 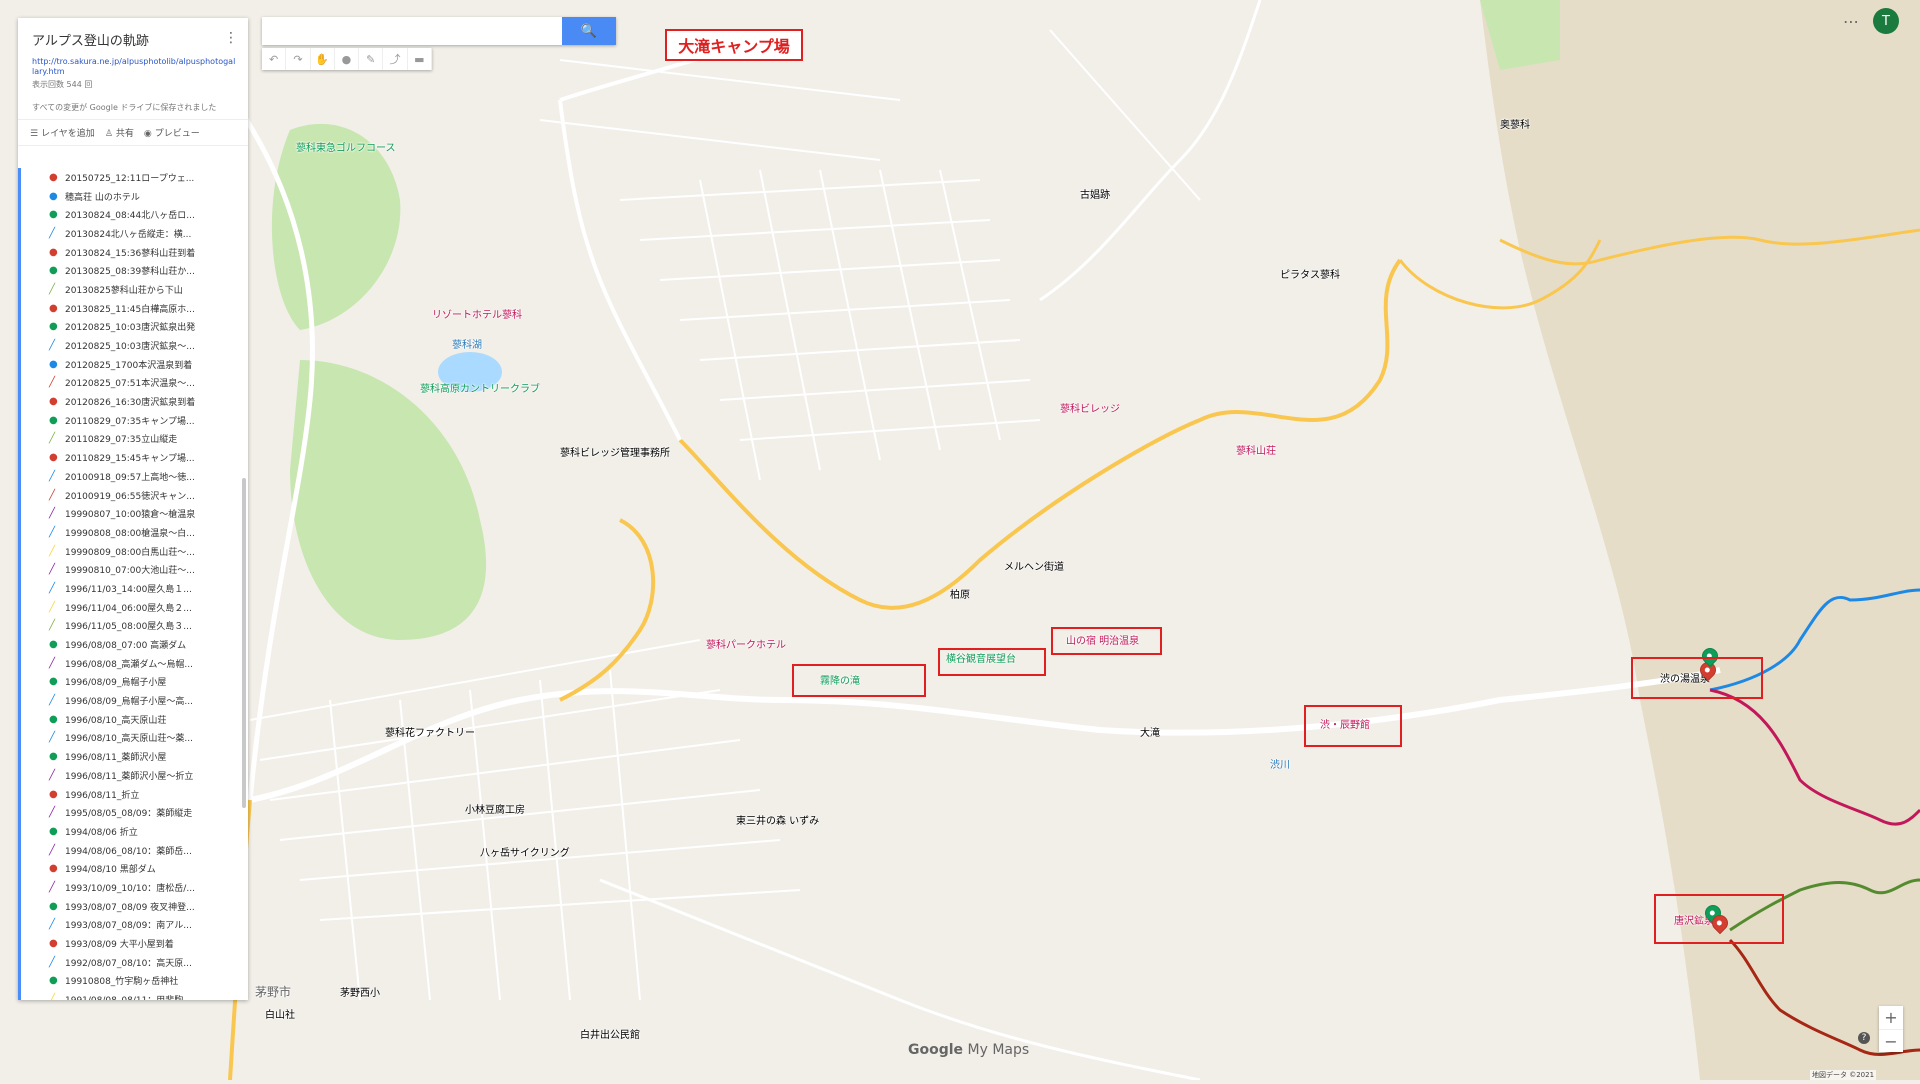 What do you see at coordinates (134, 364) in the screenshot?
I see `layer-item: ● 20120825_1700本沢温泉到着` at bounding box center [134, 364].